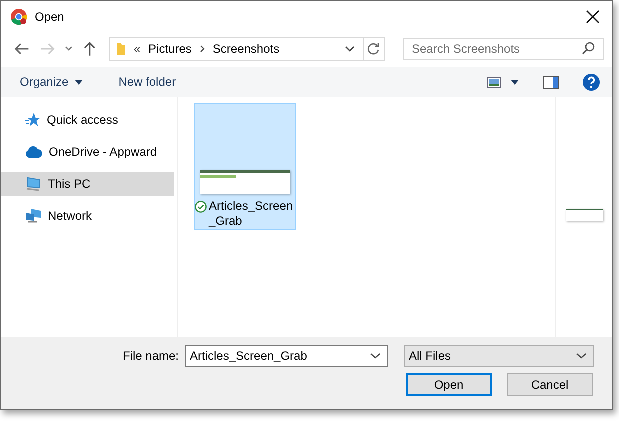  Describe the element at coordinates (87, 152) in the screenshot. I see `sidebar-item: OneDrive - Appward` at that location.